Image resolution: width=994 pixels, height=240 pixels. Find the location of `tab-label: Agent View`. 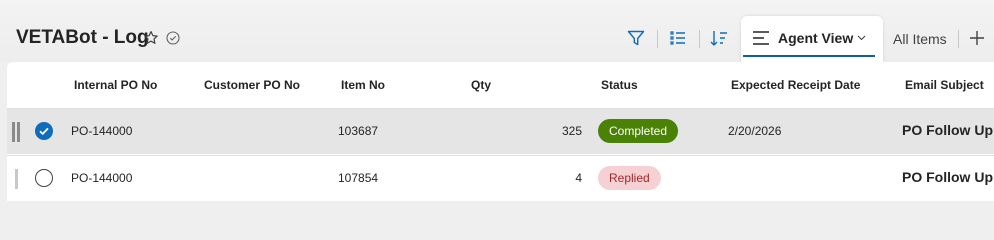

tab-label: Agent View is located at coordinates (816, 38).